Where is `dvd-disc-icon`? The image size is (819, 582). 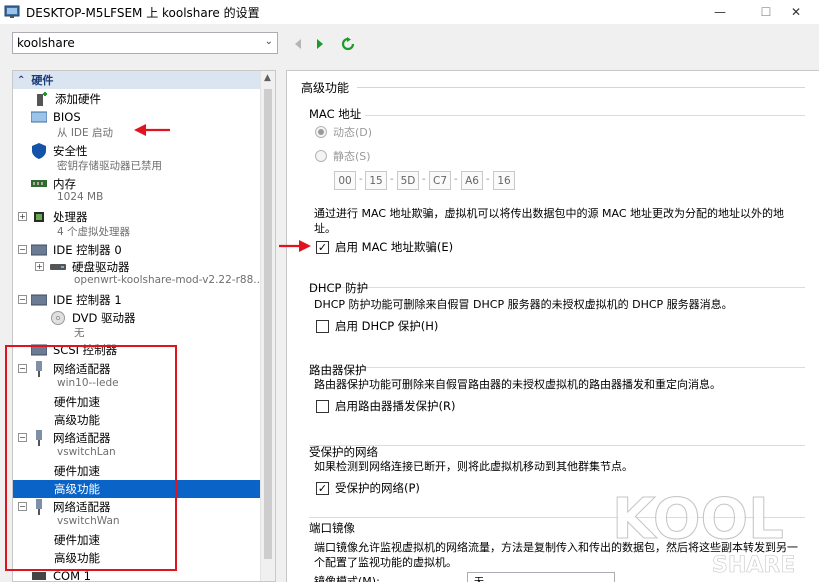
dvd-disc-icon is located at coordinates (58, 318).